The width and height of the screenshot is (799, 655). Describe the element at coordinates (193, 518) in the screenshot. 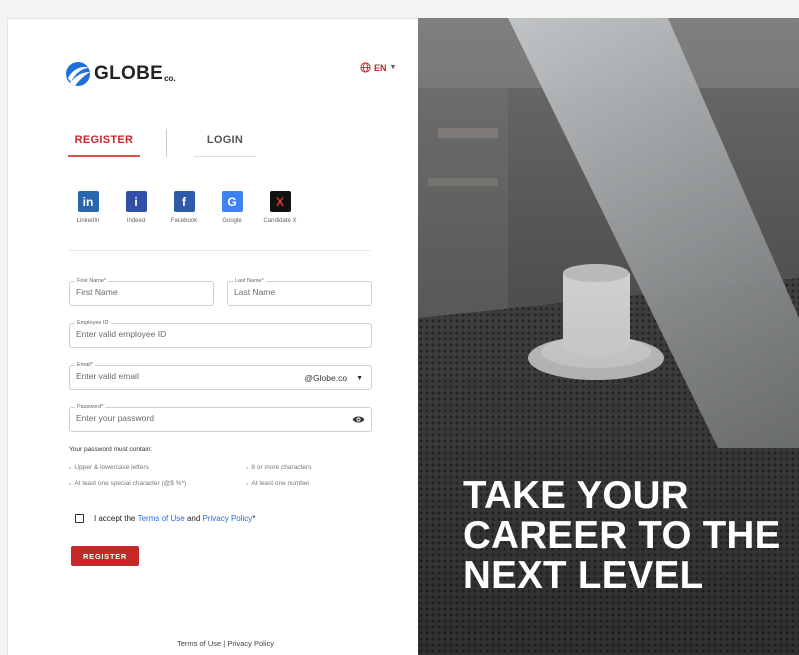

I see `terms-middle: and` at that location.